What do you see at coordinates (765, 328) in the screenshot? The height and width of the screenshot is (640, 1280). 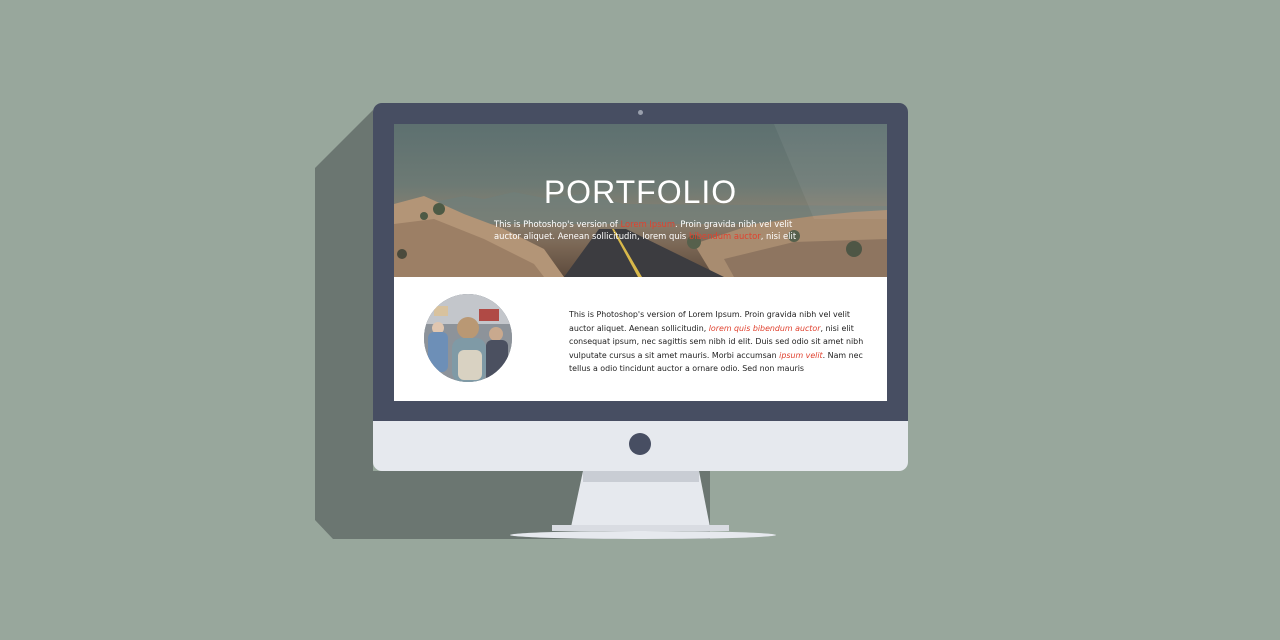 I see `content-highlight-link: lorem quis bibendum auctor` at bounding box center [765, 328].